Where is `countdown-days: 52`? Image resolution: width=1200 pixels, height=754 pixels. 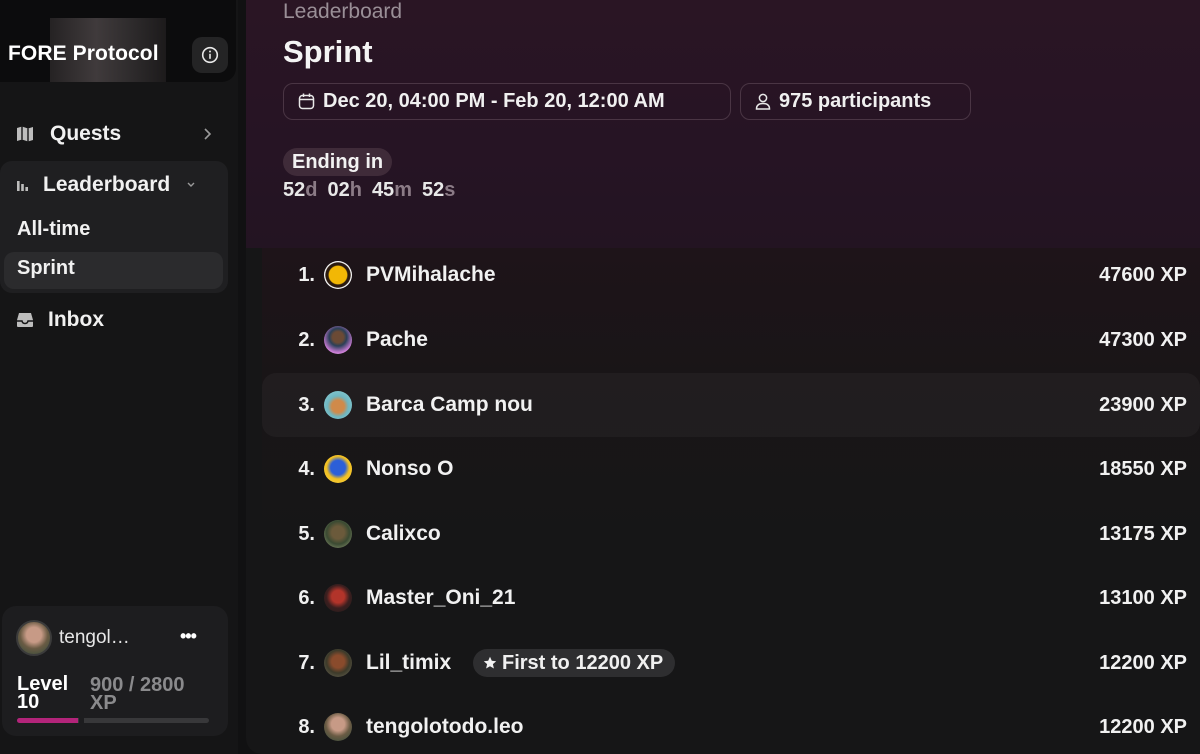
countdown-days: 52 is located at coordinates (294, 190).